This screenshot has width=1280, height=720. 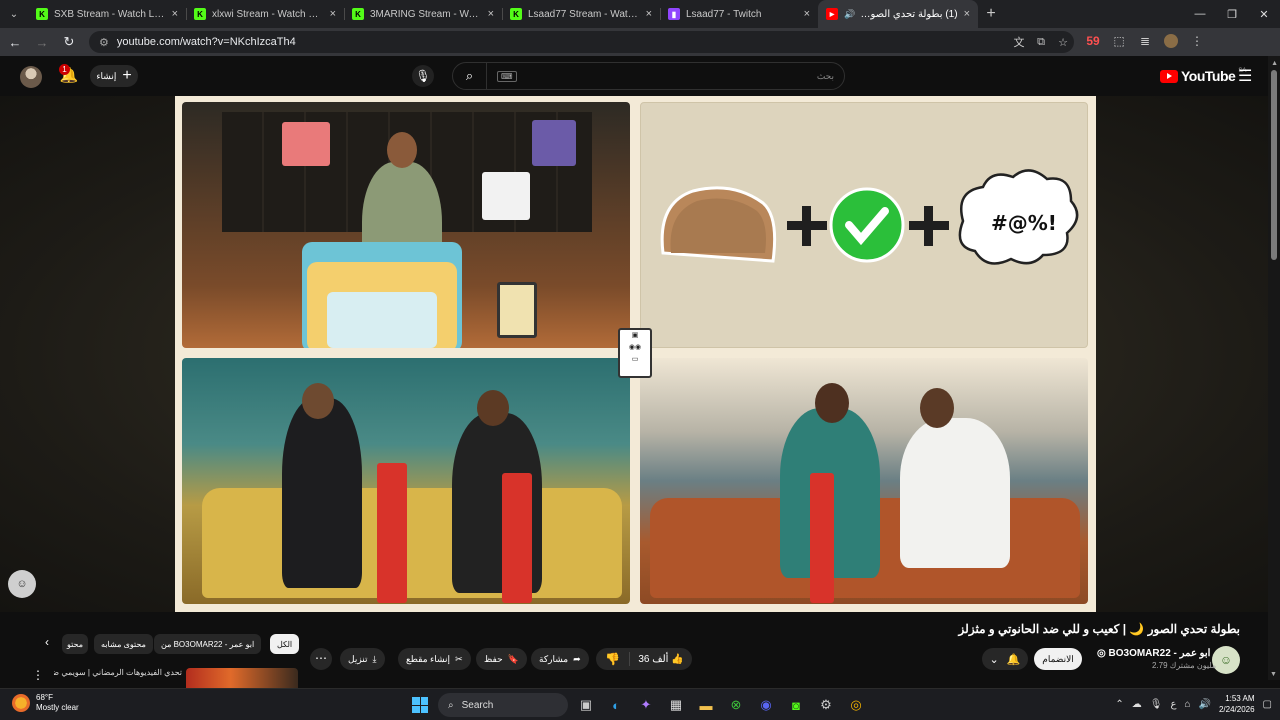 What do you see at coordinates (1237, 704) in the screenshot?
I see `clock: 1:53 AM 2/24/2026` at bounding box center [1237, 704].